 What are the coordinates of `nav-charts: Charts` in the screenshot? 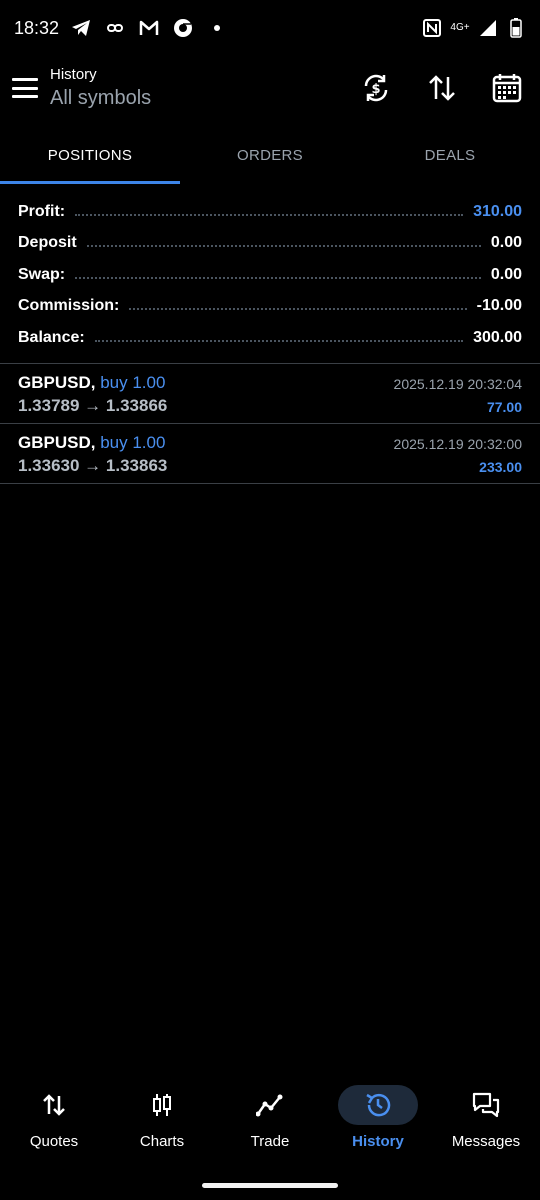 It's located at (162, 1120).